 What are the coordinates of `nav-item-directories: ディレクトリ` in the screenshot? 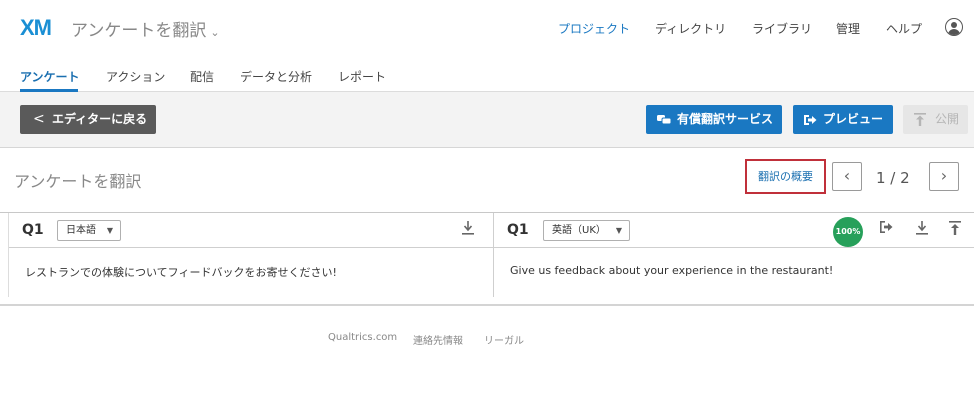 It's located at (690, 28).